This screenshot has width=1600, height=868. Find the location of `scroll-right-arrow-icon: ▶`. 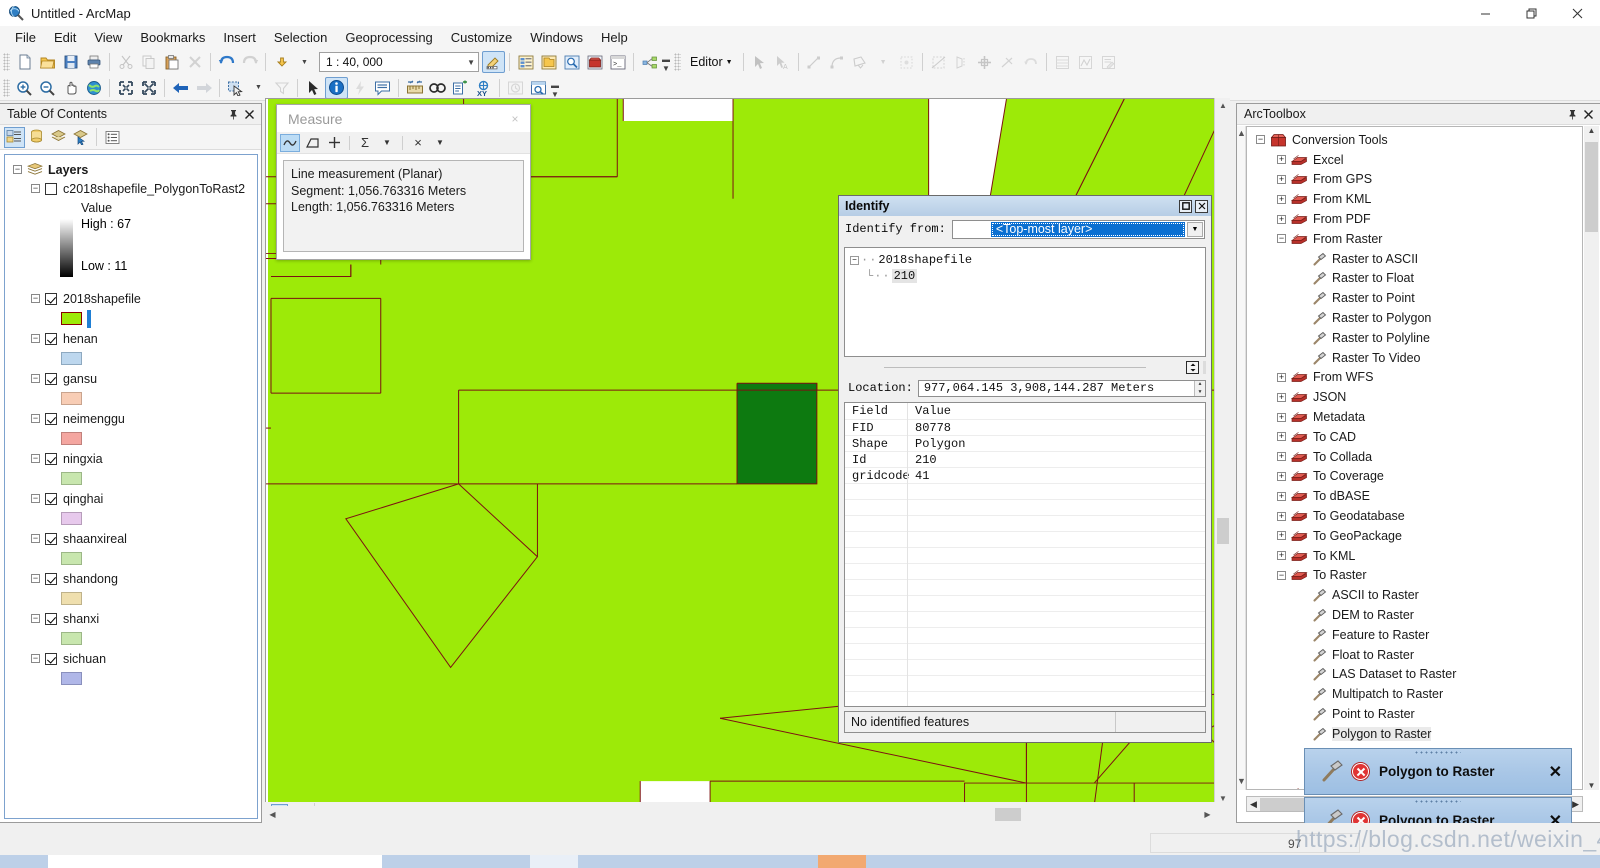

scroll-right-arrow-icon: ▶ is located at coordinates (1207, 814).